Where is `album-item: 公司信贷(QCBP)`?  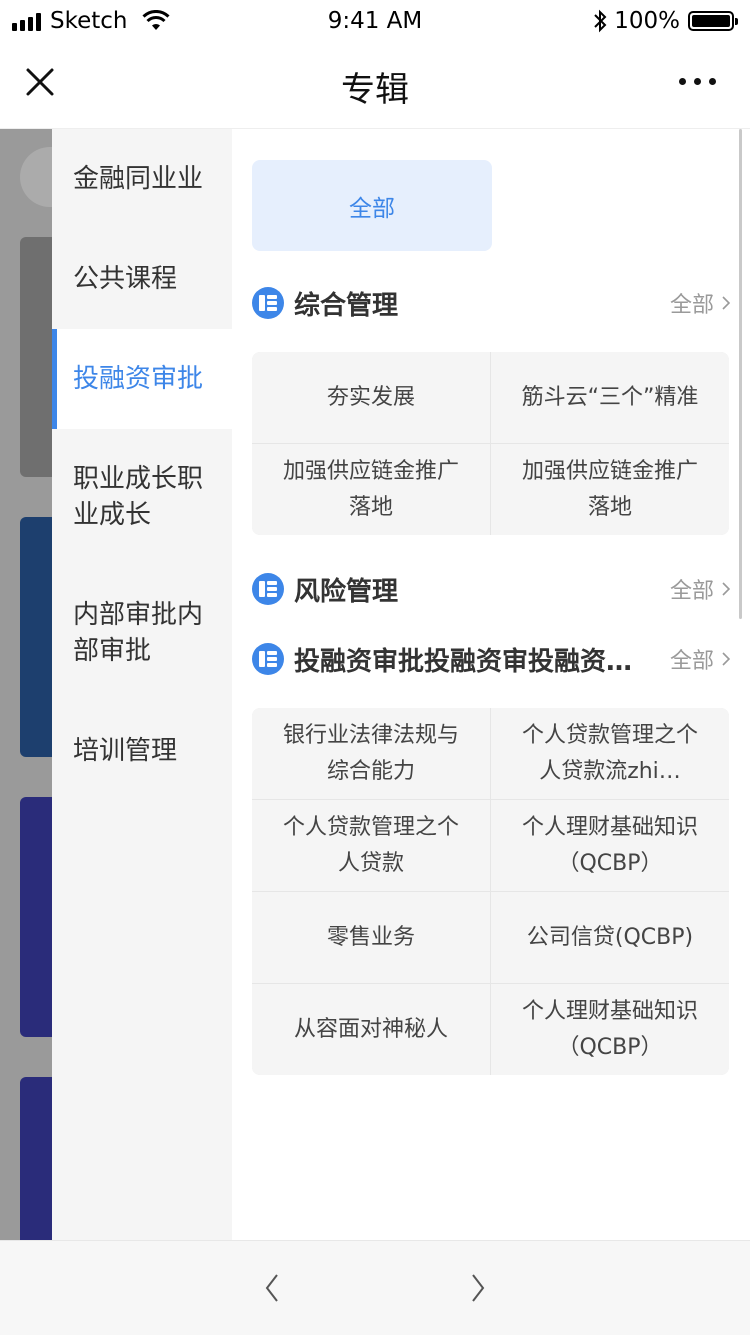 album-item: 公司信贷(QCBP) is located at coordinates (610, 937).